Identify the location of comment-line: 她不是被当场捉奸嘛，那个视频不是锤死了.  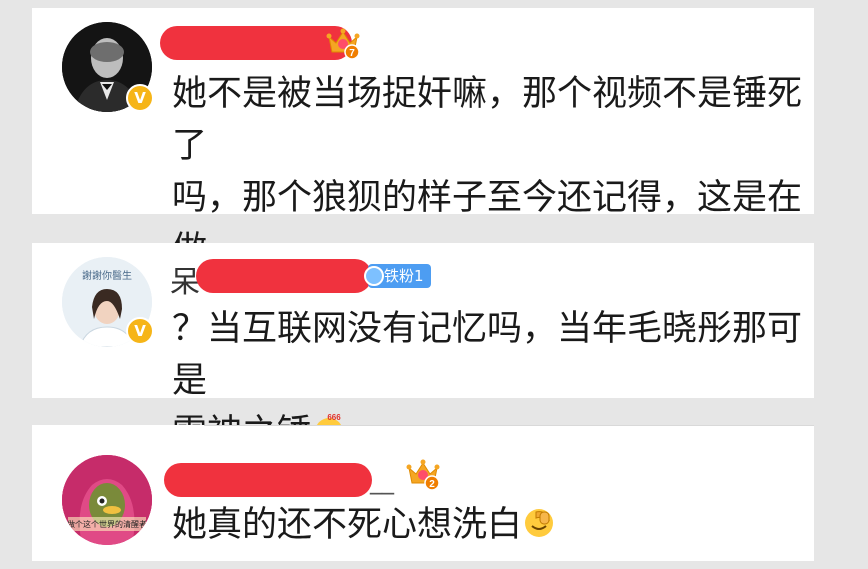
(487, 120).